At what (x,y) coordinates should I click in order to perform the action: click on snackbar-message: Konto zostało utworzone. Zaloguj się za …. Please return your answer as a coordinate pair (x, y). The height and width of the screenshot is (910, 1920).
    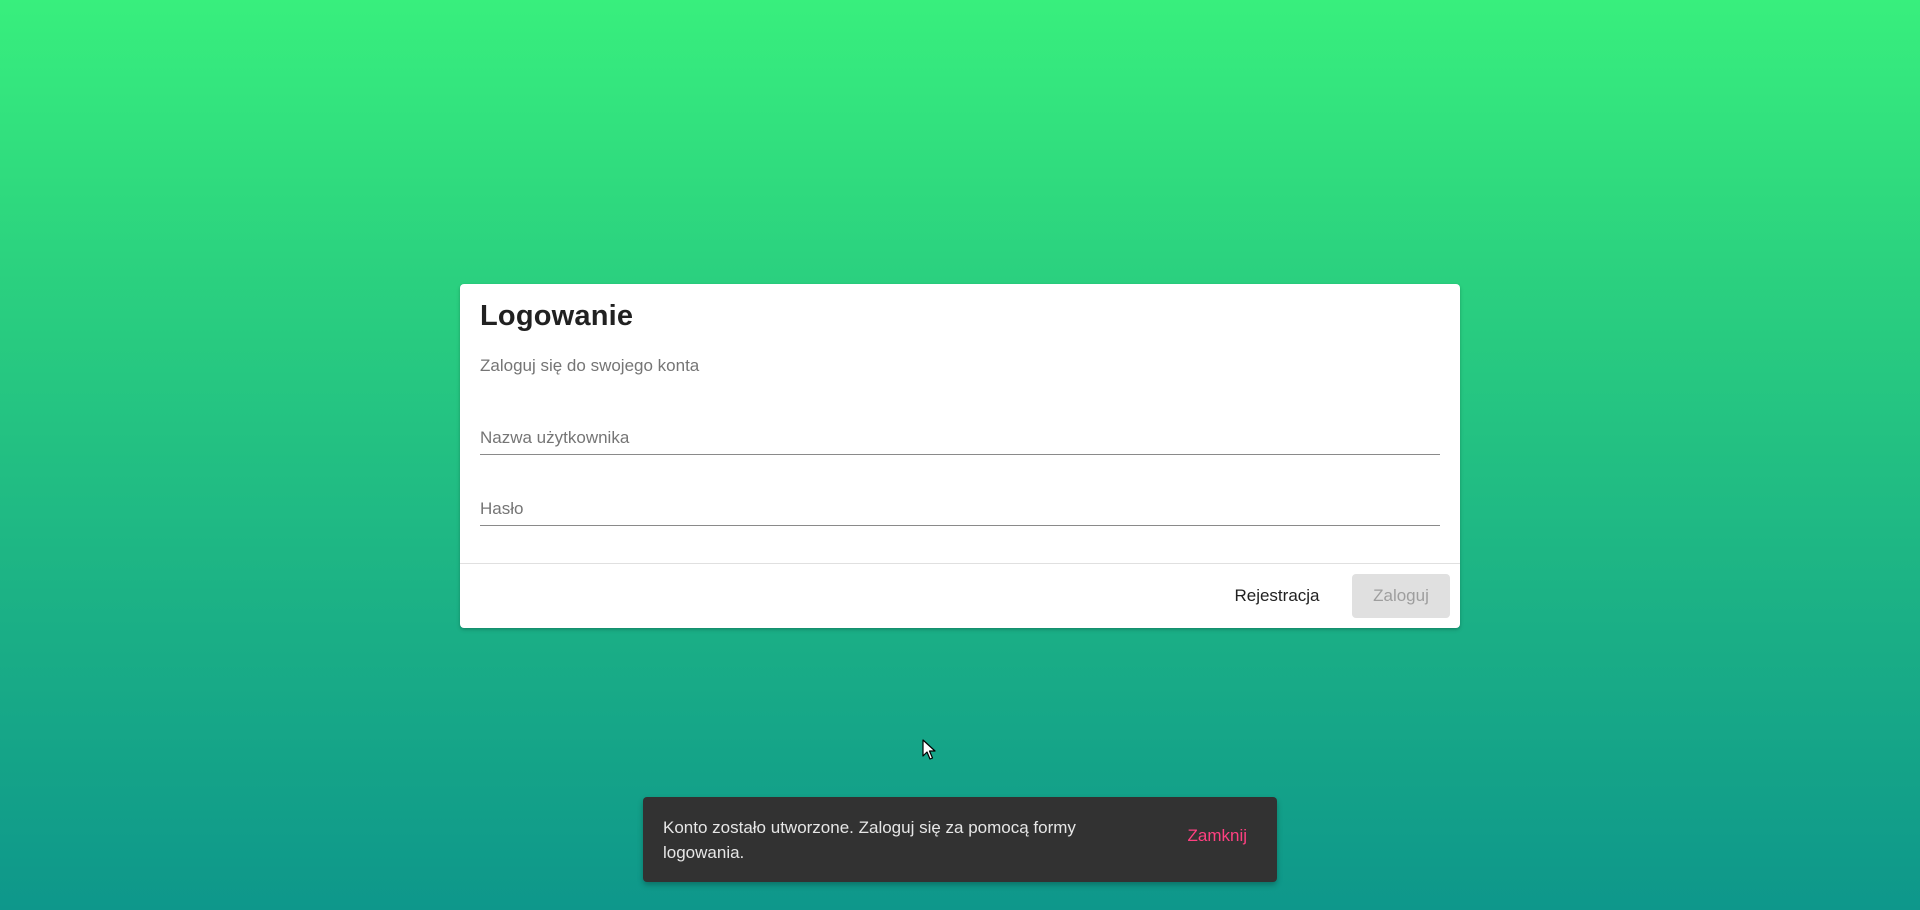
    Looking at the image, I should click on (869, 840).